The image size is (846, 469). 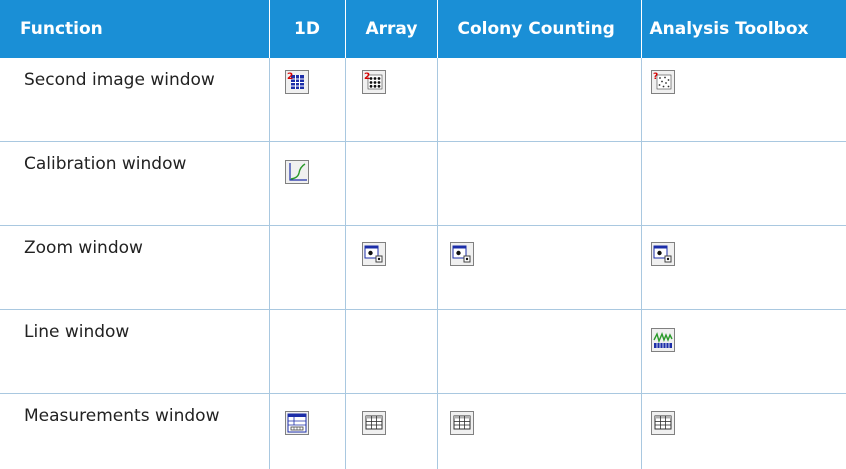 I want to click on line-profile-icon, so click(x=663, y=340).